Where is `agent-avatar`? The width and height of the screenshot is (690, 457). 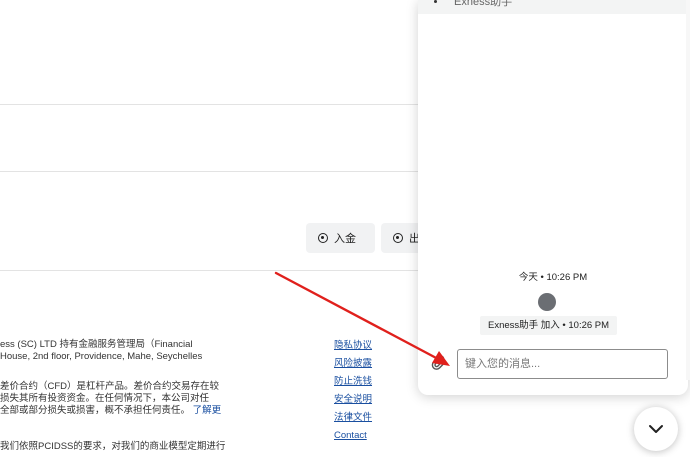 agent-avatar is located at coordinates (547, 302).